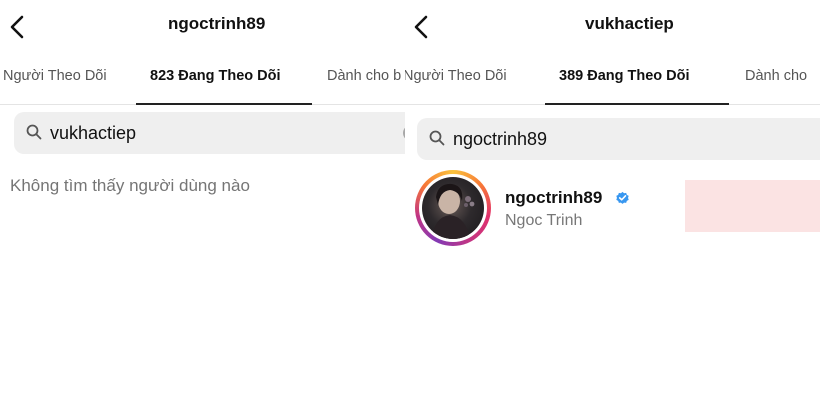 The height and width of the screenshot is (419, 820). Describe the element at coordinates (752, 206) in the screenshot. I see `redacted-follow-button` at that location.